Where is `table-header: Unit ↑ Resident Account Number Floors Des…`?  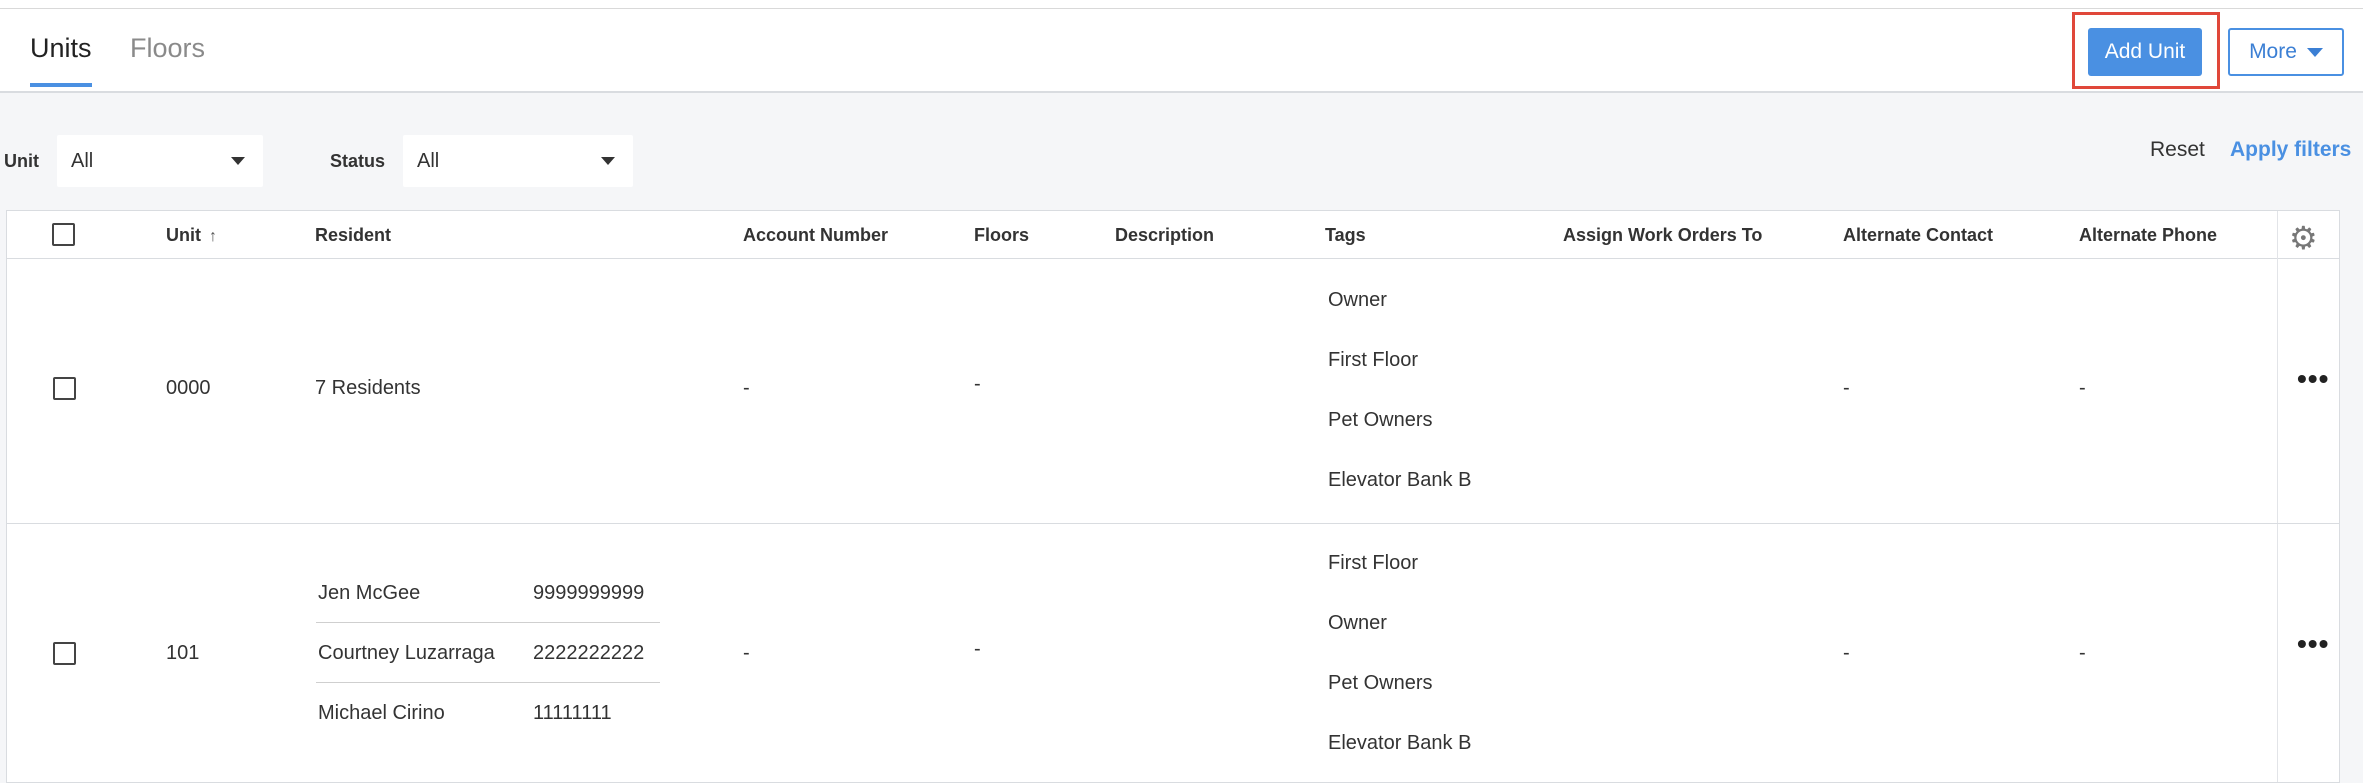 table-header: Unit ↑ Resident Account Number Floors Des… is located at coordinates (1173, 235).